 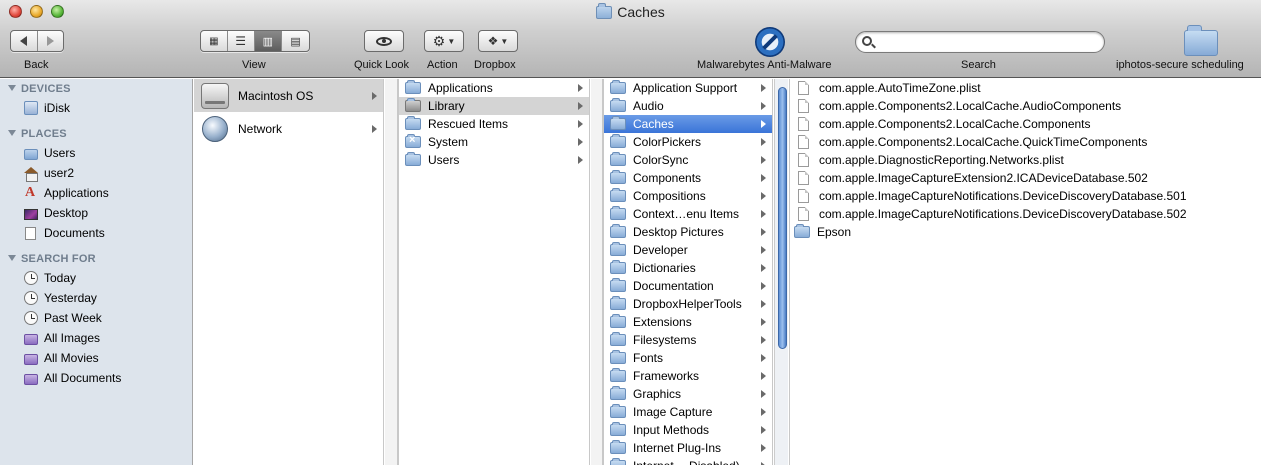 What do you see at coordinates (495, 65) in the screenshot?
I see `dropbox-label: Dropbox` at bounding box center [495, 65].